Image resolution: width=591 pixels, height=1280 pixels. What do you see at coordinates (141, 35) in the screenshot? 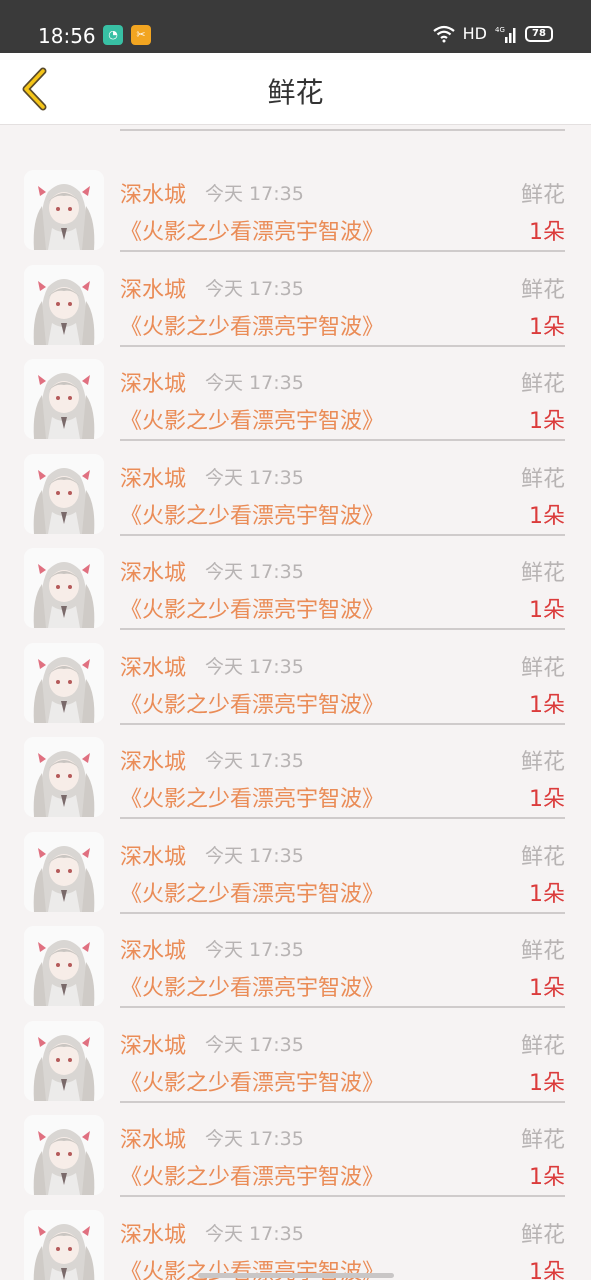
I see `tools-app-notification-icon: ✂` at bounding box center [141, 35].